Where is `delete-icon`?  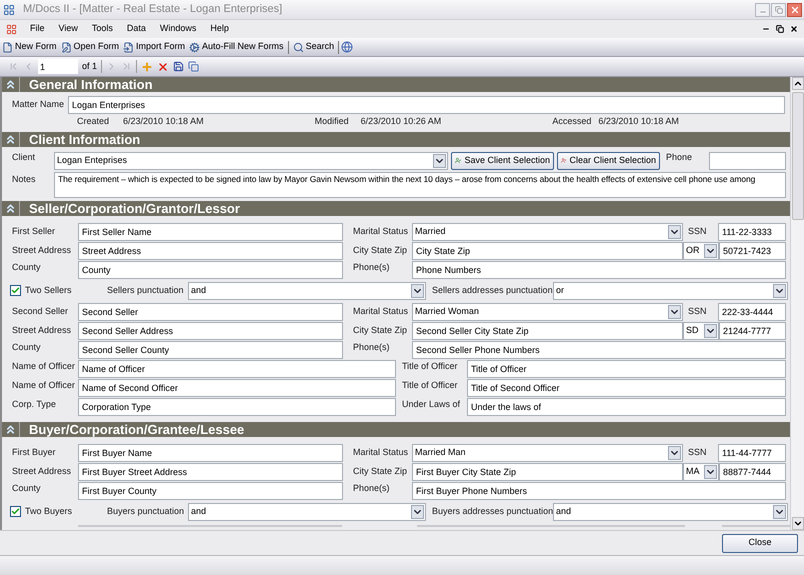
delete-icon is located at coordinates (163, 66).